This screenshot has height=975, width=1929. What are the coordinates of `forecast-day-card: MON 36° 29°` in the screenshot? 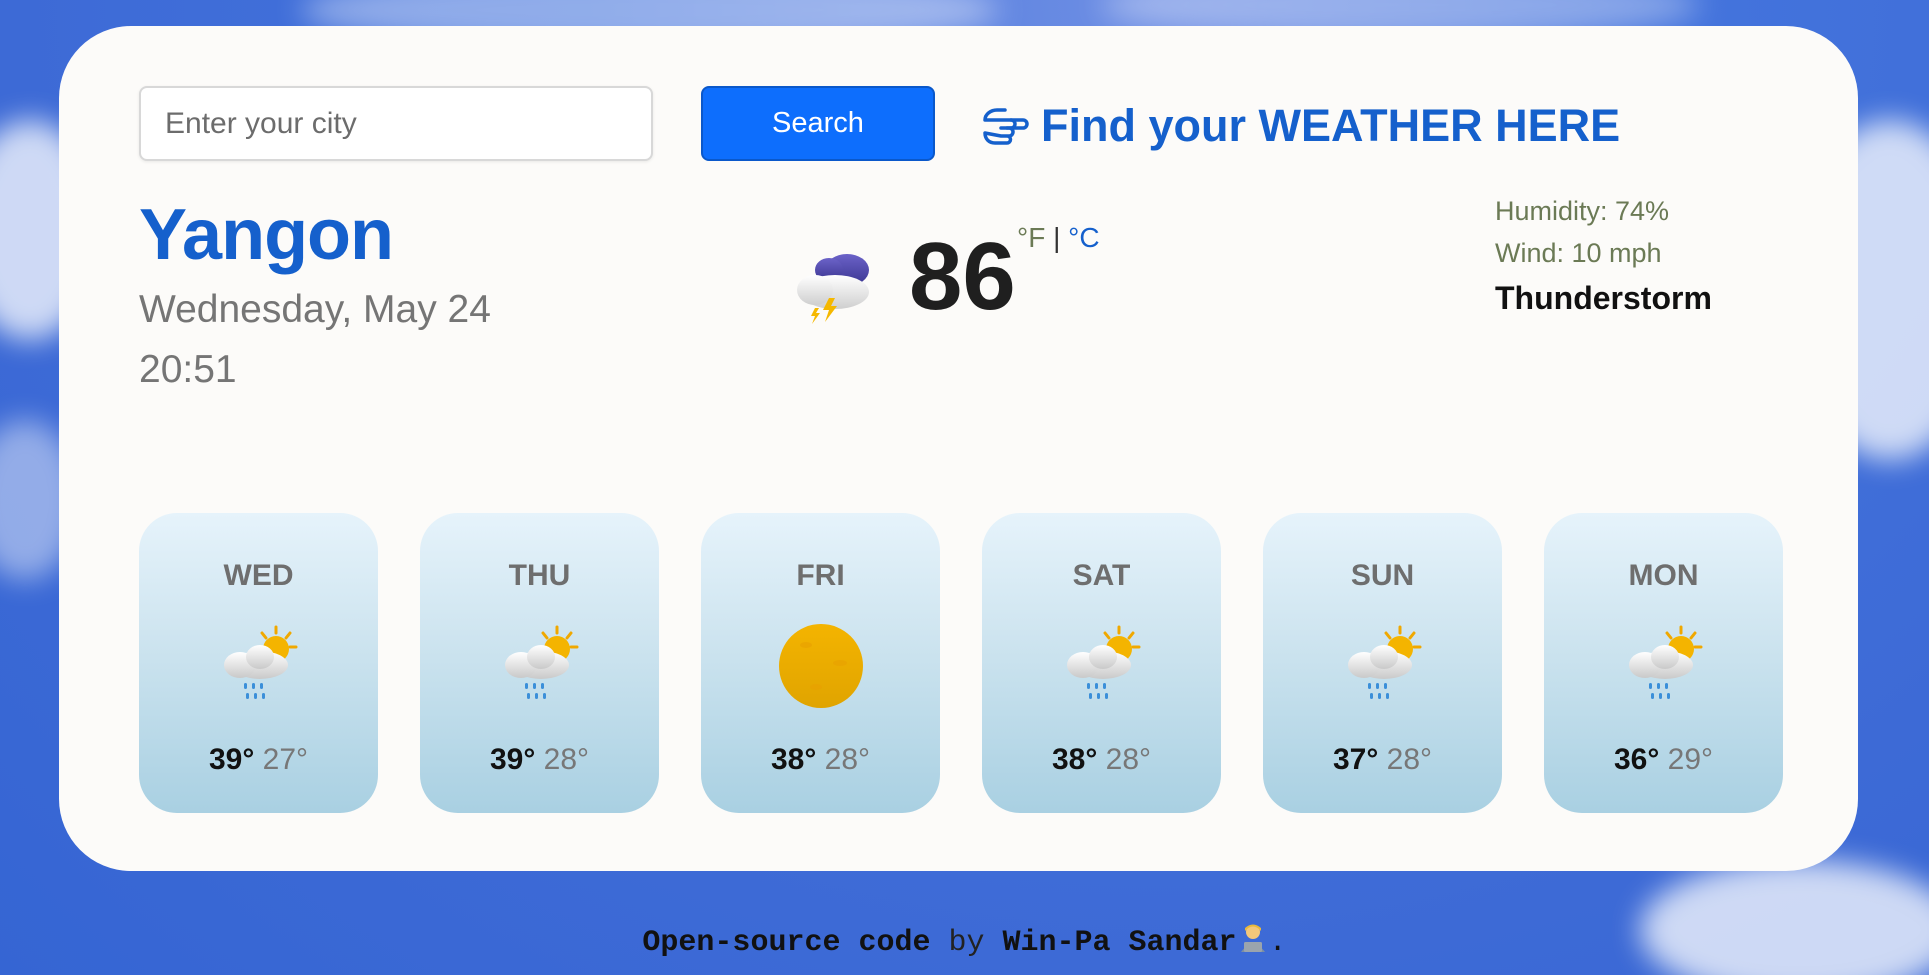 It's located at (1663, 663).